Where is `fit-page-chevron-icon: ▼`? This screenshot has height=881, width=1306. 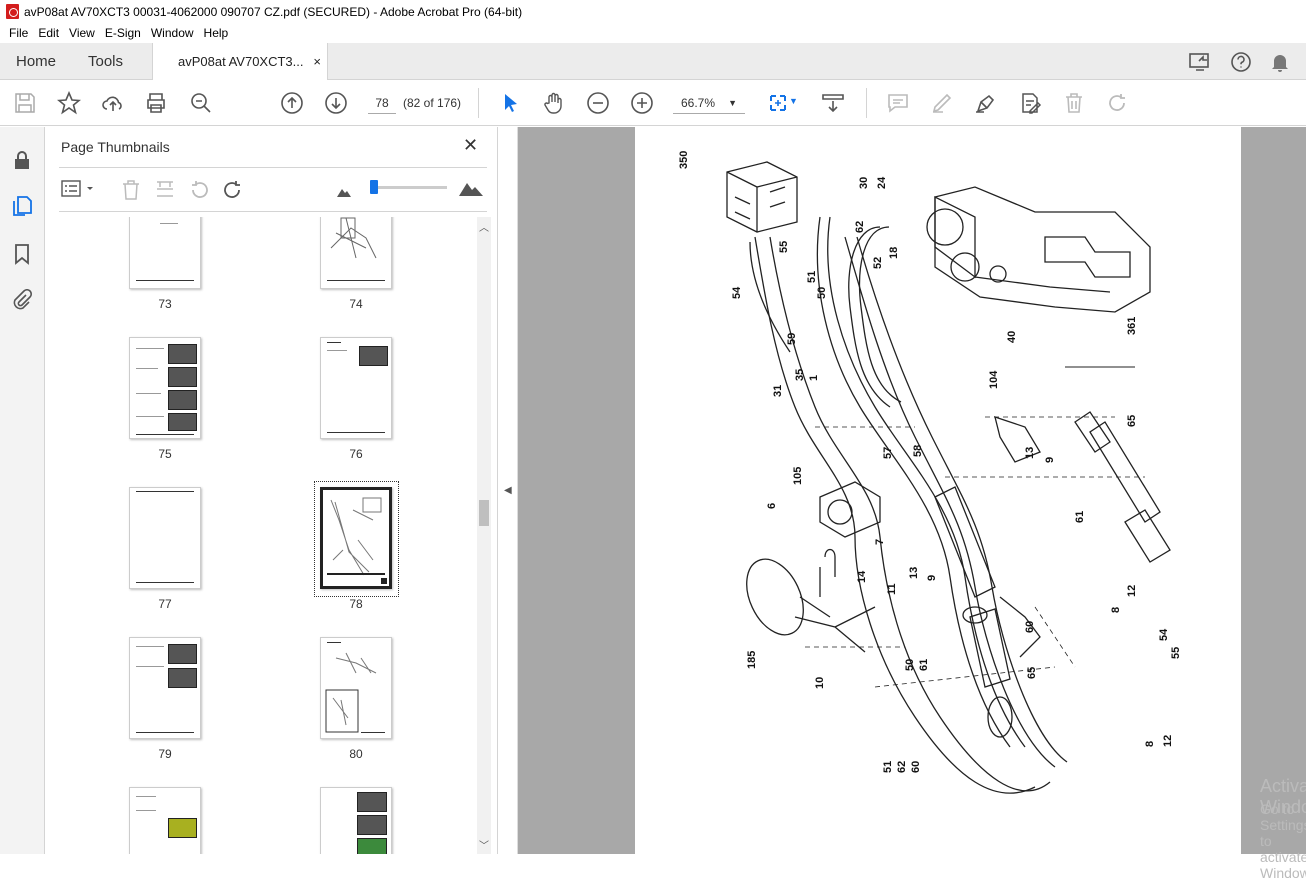
fit-page-chevron-icon: ▼ is located at coordinates (794, 103).